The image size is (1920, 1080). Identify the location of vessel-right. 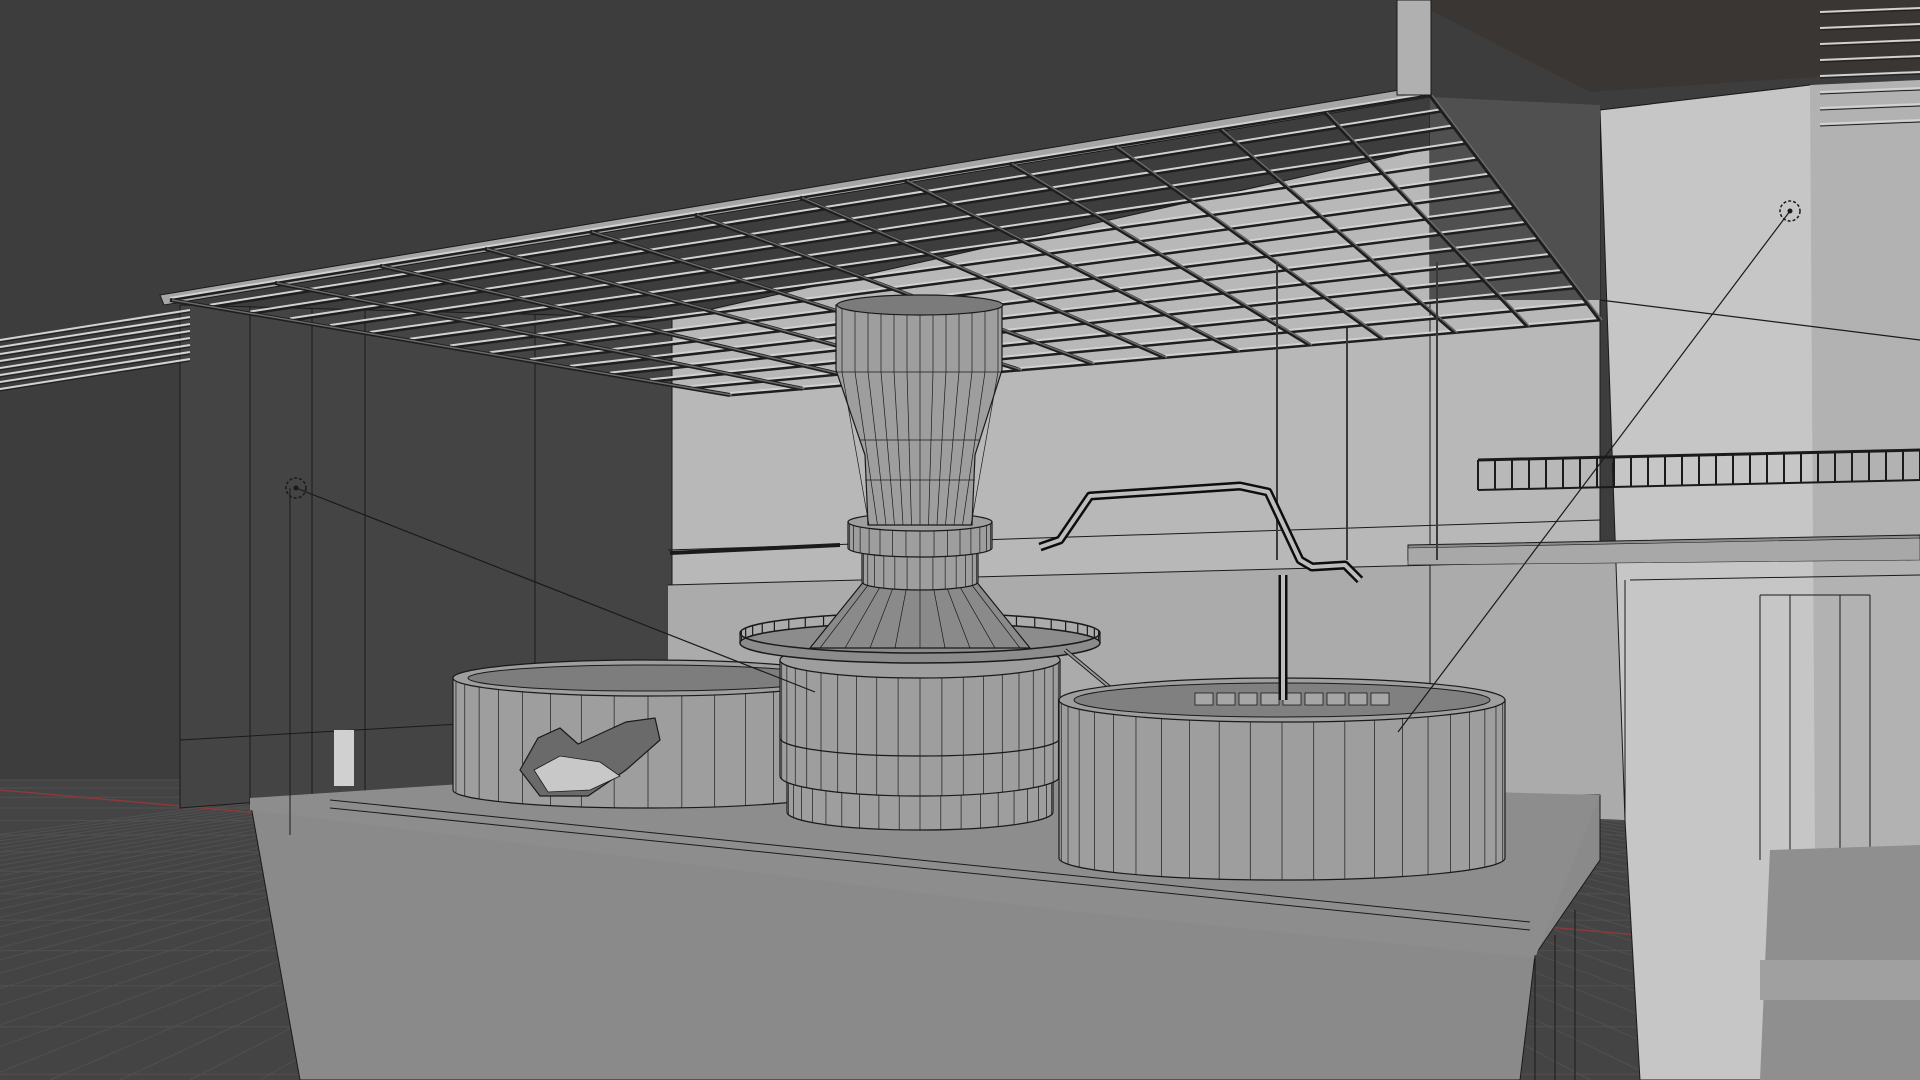
(1282, 779).